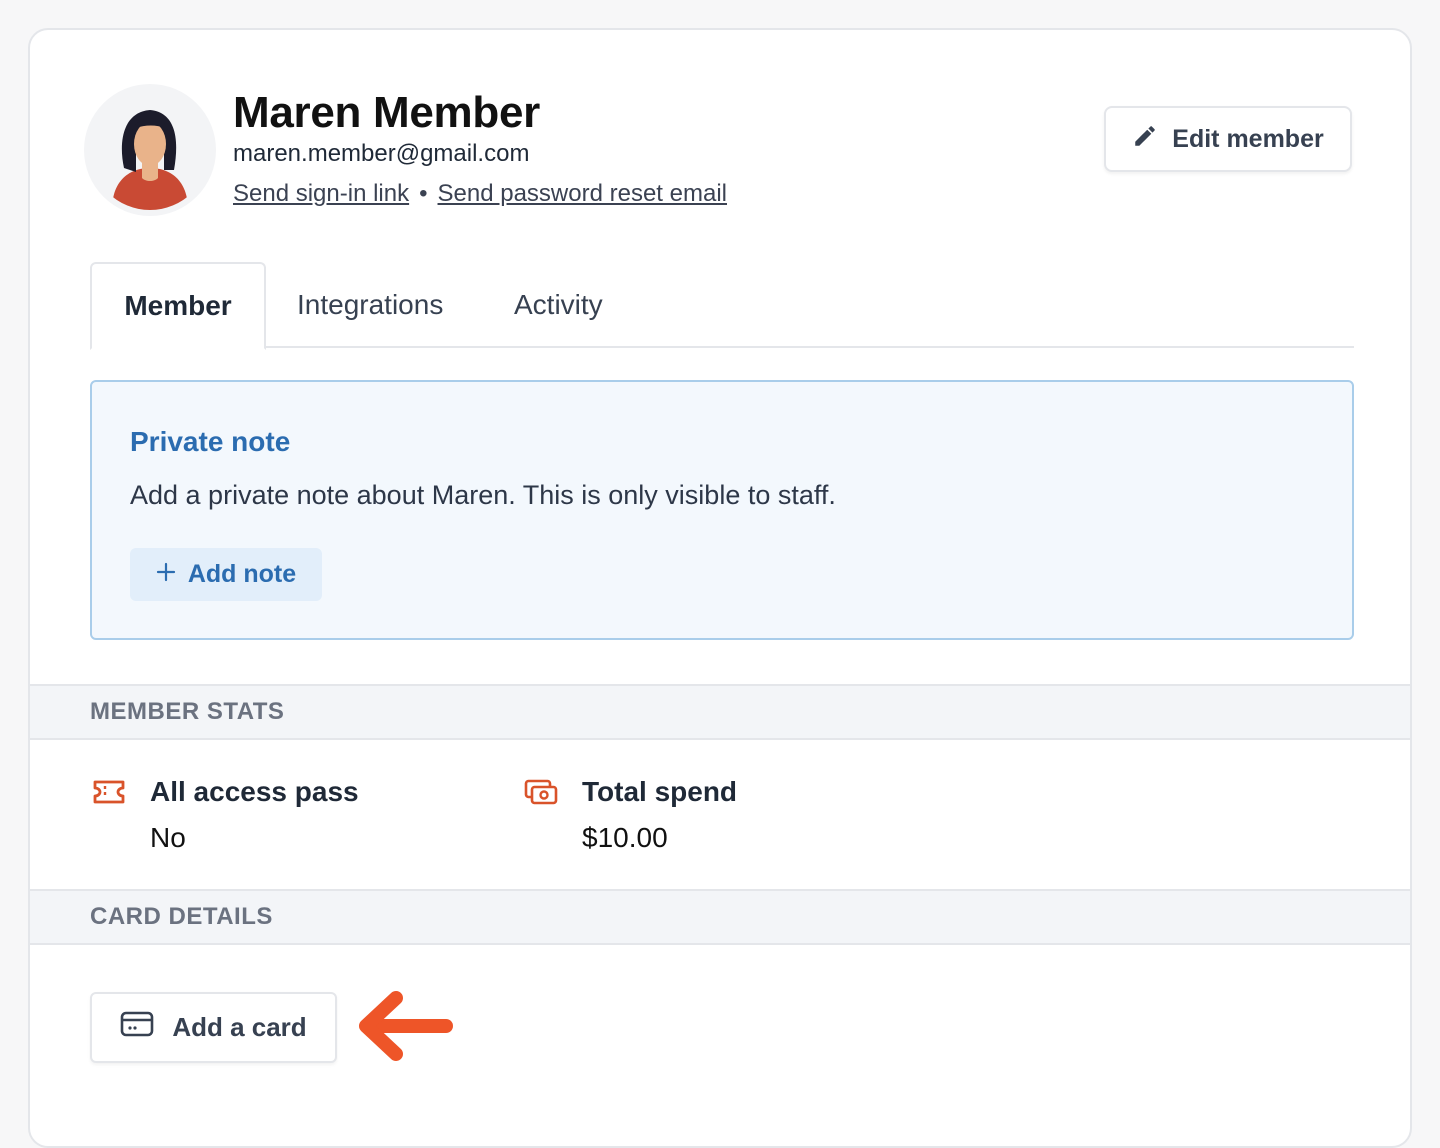  Describe the element at coordinates (168, 837) in the screenshot. I see `stat-value: No` at that location.